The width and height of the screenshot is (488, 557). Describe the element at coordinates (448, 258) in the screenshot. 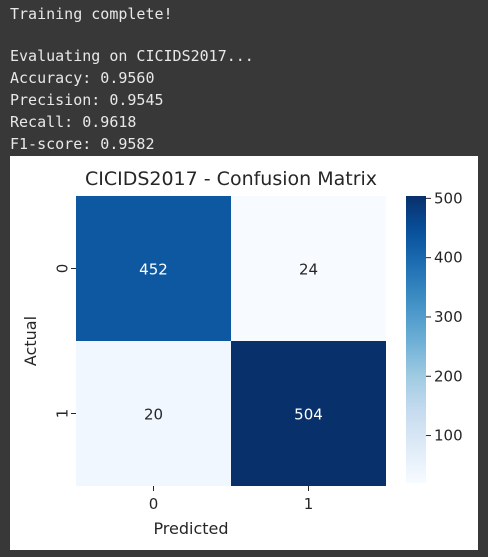

I see `colorbar-tick-label: 400` at that location.